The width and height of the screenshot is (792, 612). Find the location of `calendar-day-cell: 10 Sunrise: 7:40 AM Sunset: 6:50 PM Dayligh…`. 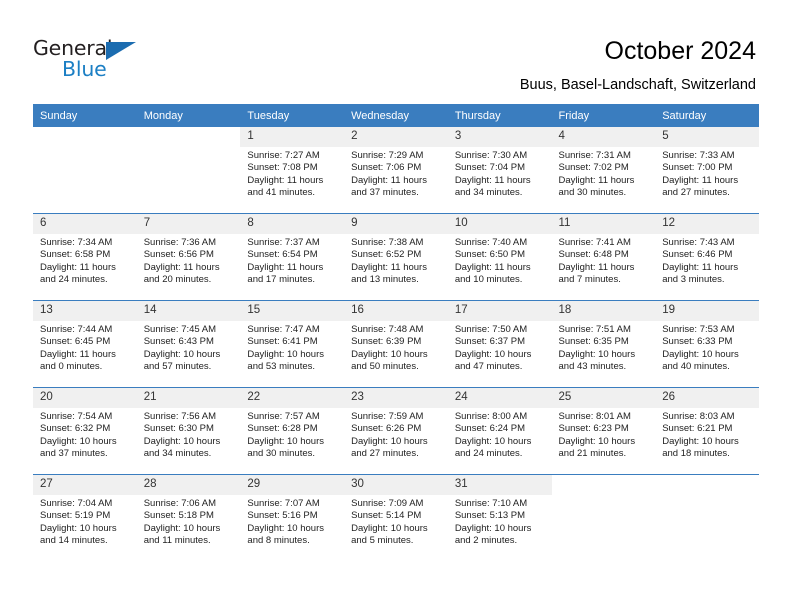

calendar-day-cell: 10 Sunrise: 7:40 AM Sunset: 6:50 PM Dayligh… is located at coordinates (499, 257).